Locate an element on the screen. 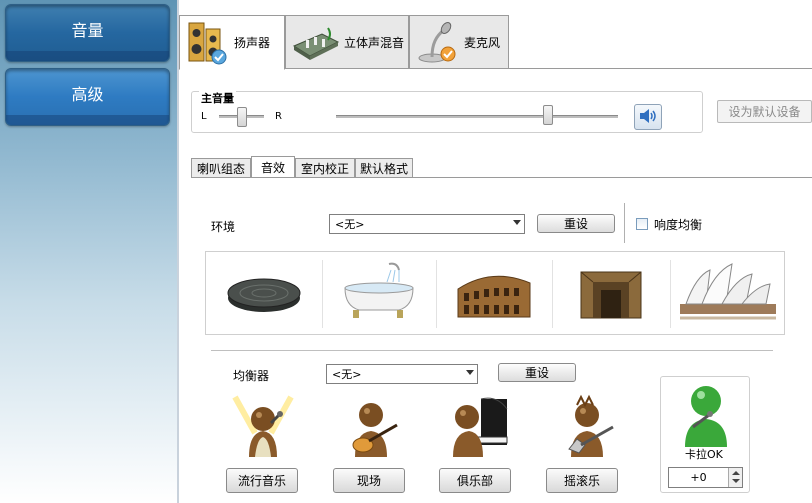 This screenshot has width=812, height=503. environment-preset-stone-corridor is located at coordinates (611, 294).